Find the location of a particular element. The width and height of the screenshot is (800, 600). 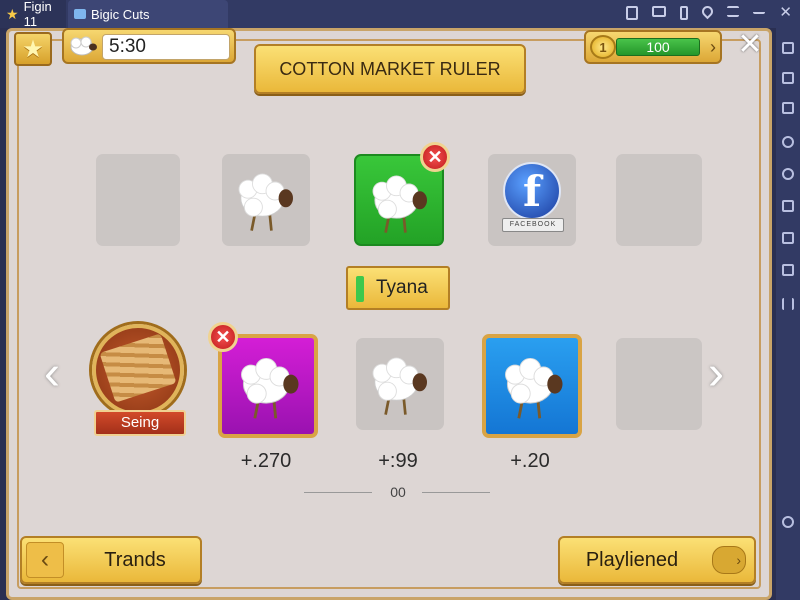

coin-level: 1 is located at coordinates (603, 47).